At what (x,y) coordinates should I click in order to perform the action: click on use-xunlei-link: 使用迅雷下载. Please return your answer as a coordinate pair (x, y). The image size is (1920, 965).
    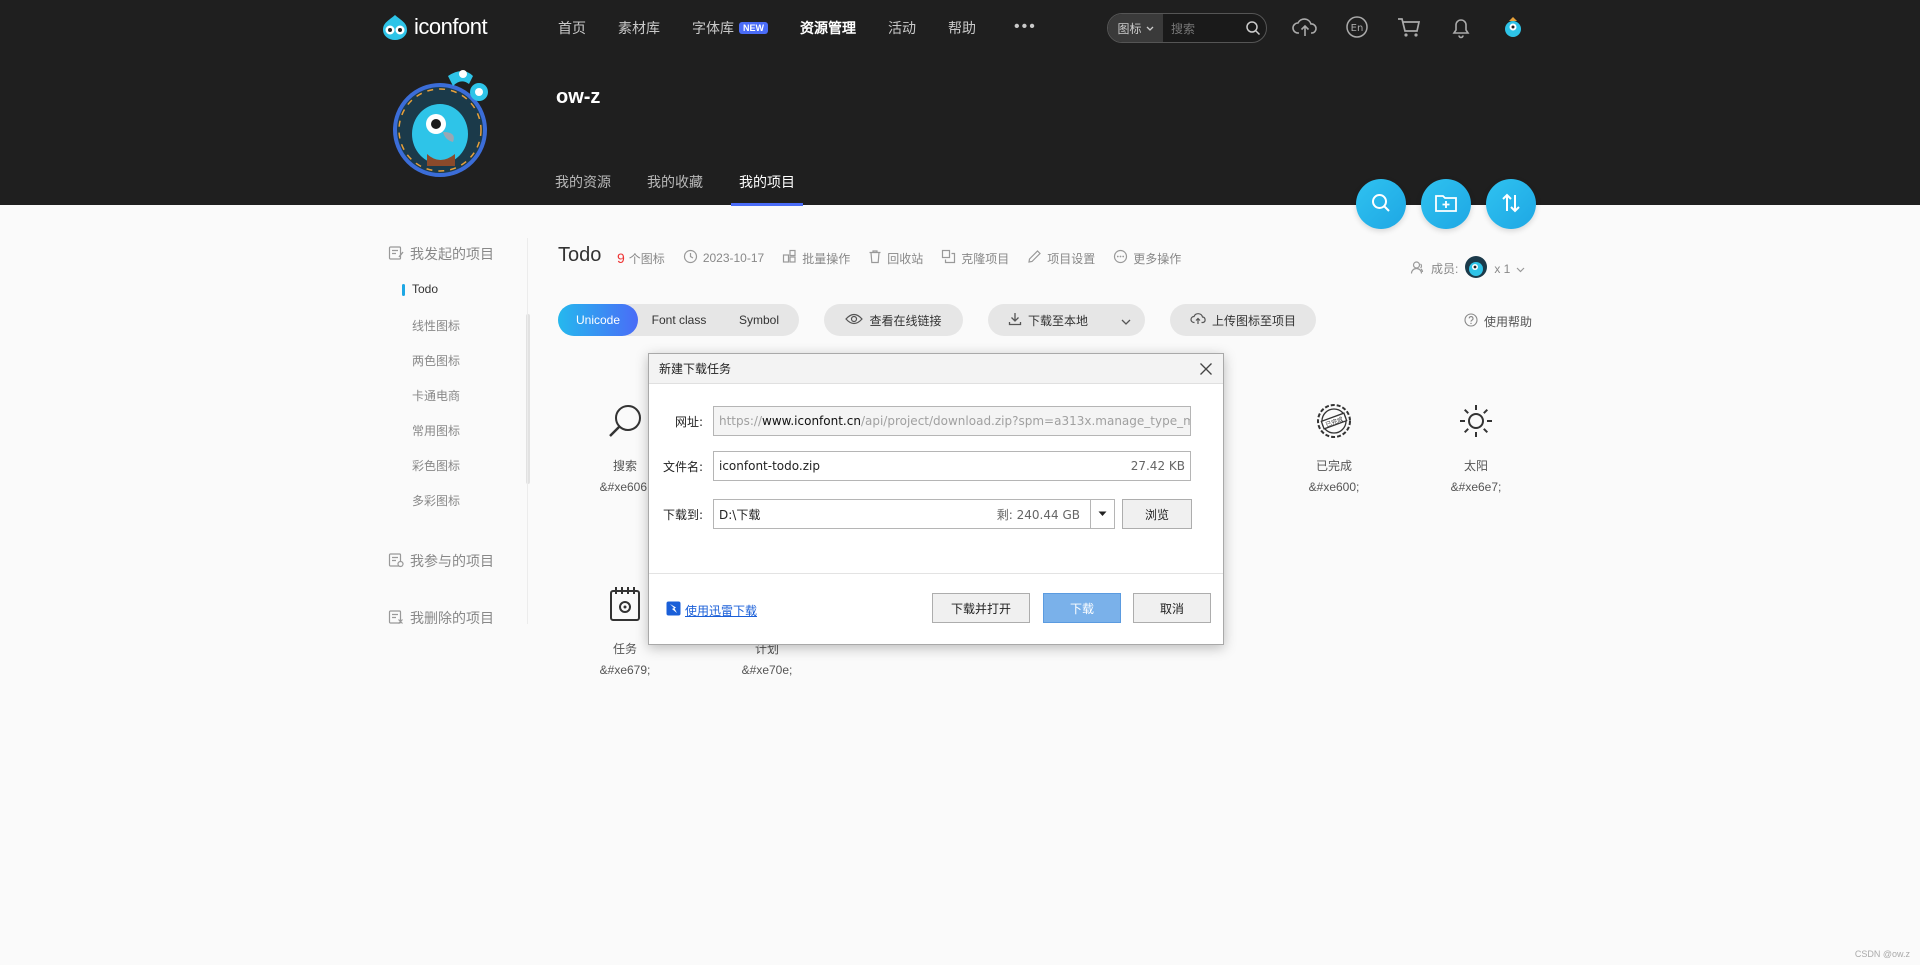
    Looking at the image, I should click on (711, 610).